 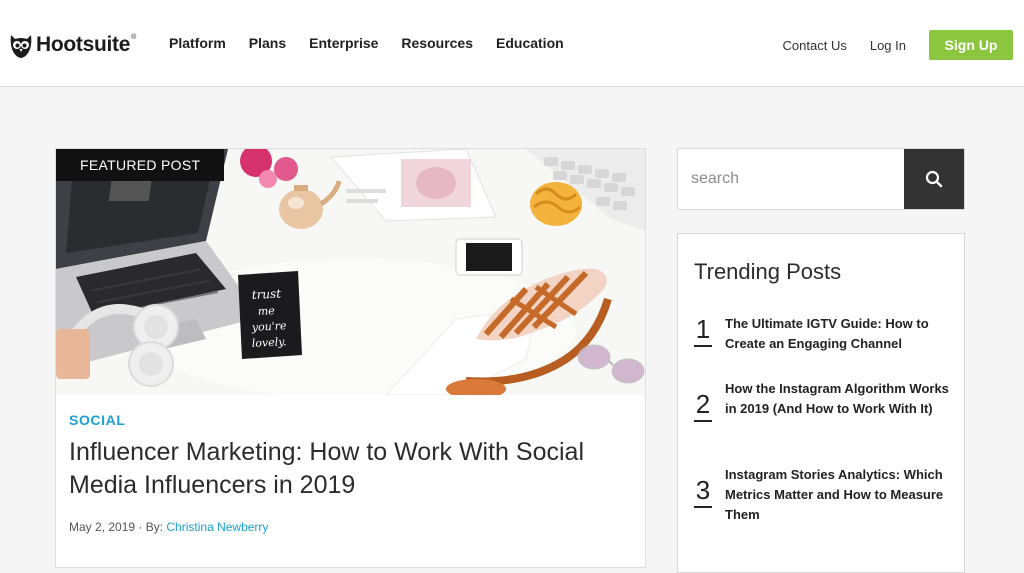 I want to click on quote-card-icon: trust me you're lovely., so click(x=270, y=315).